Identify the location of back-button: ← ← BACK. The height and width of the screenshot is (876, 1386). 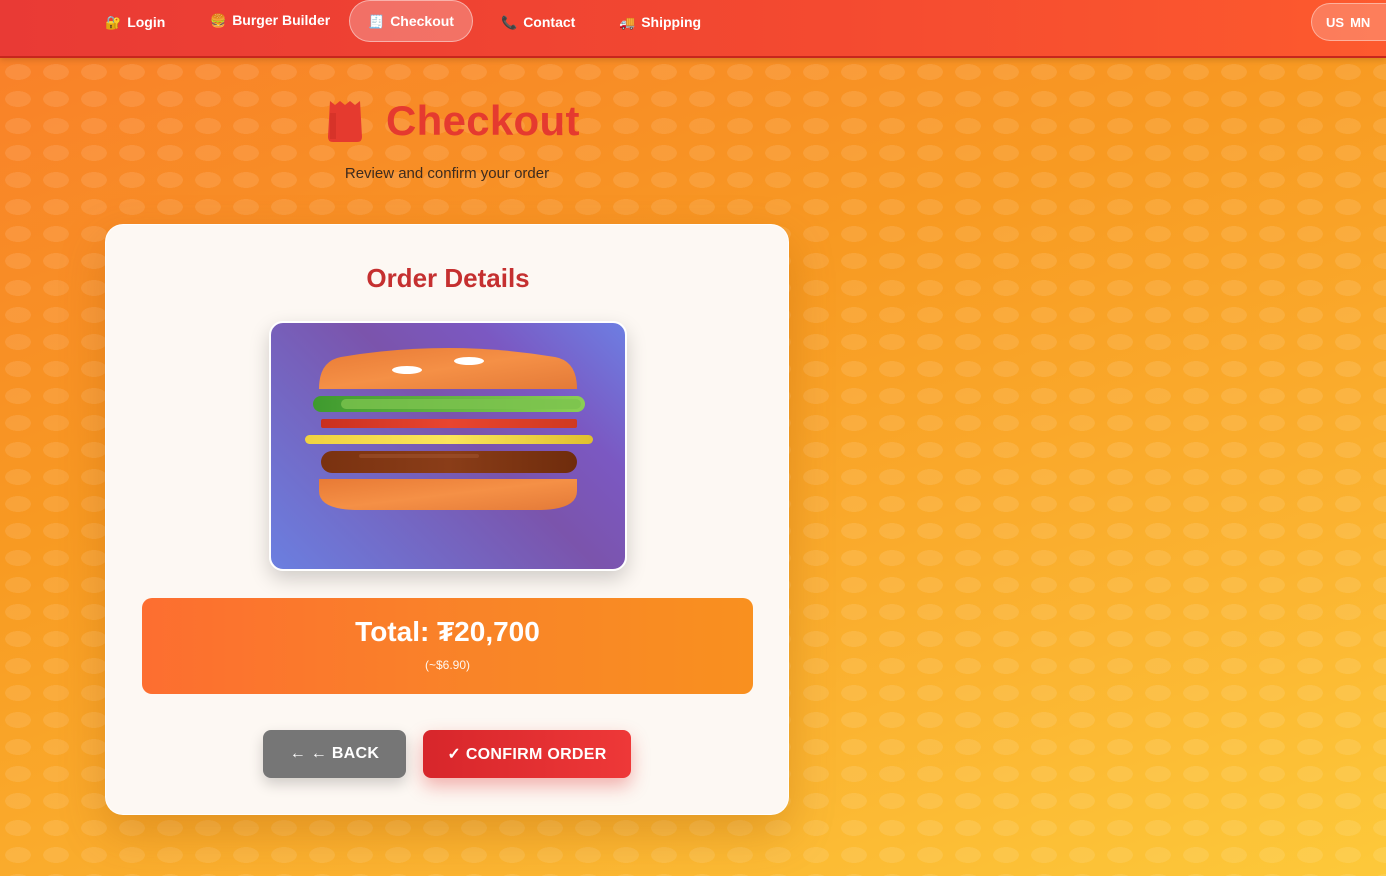
(334, 754).